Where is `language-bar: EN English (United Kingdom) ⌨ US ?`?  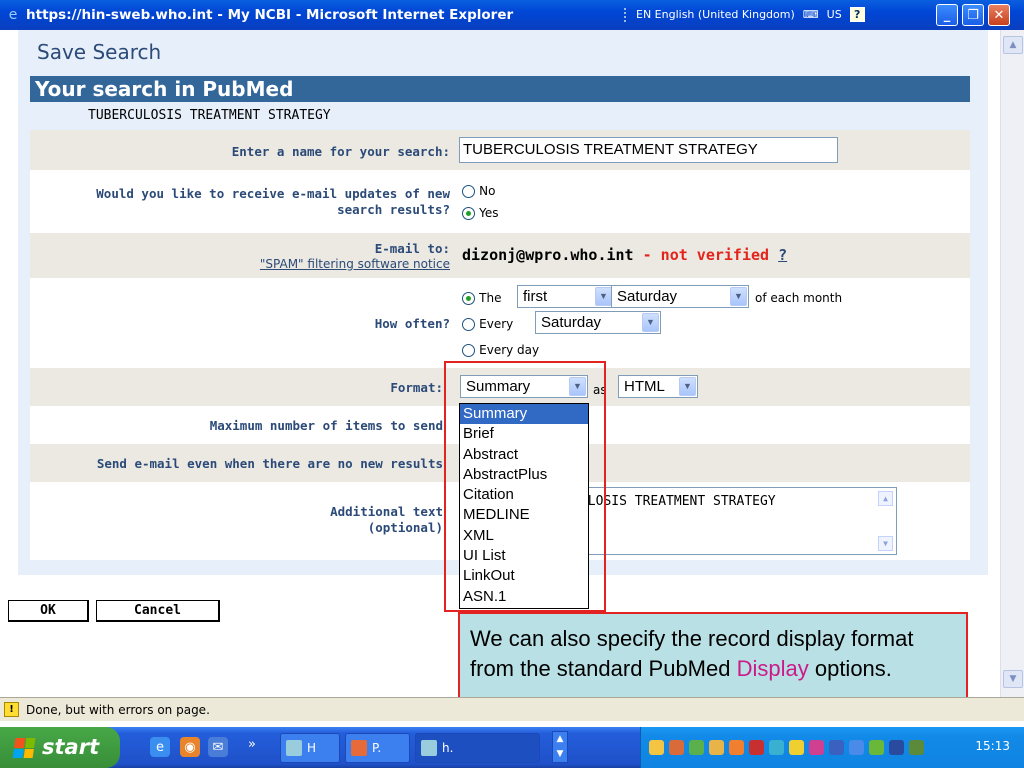
language-bar: EN English (United Kingdom) ⌨ US ? is located at coordinates (744, 14).